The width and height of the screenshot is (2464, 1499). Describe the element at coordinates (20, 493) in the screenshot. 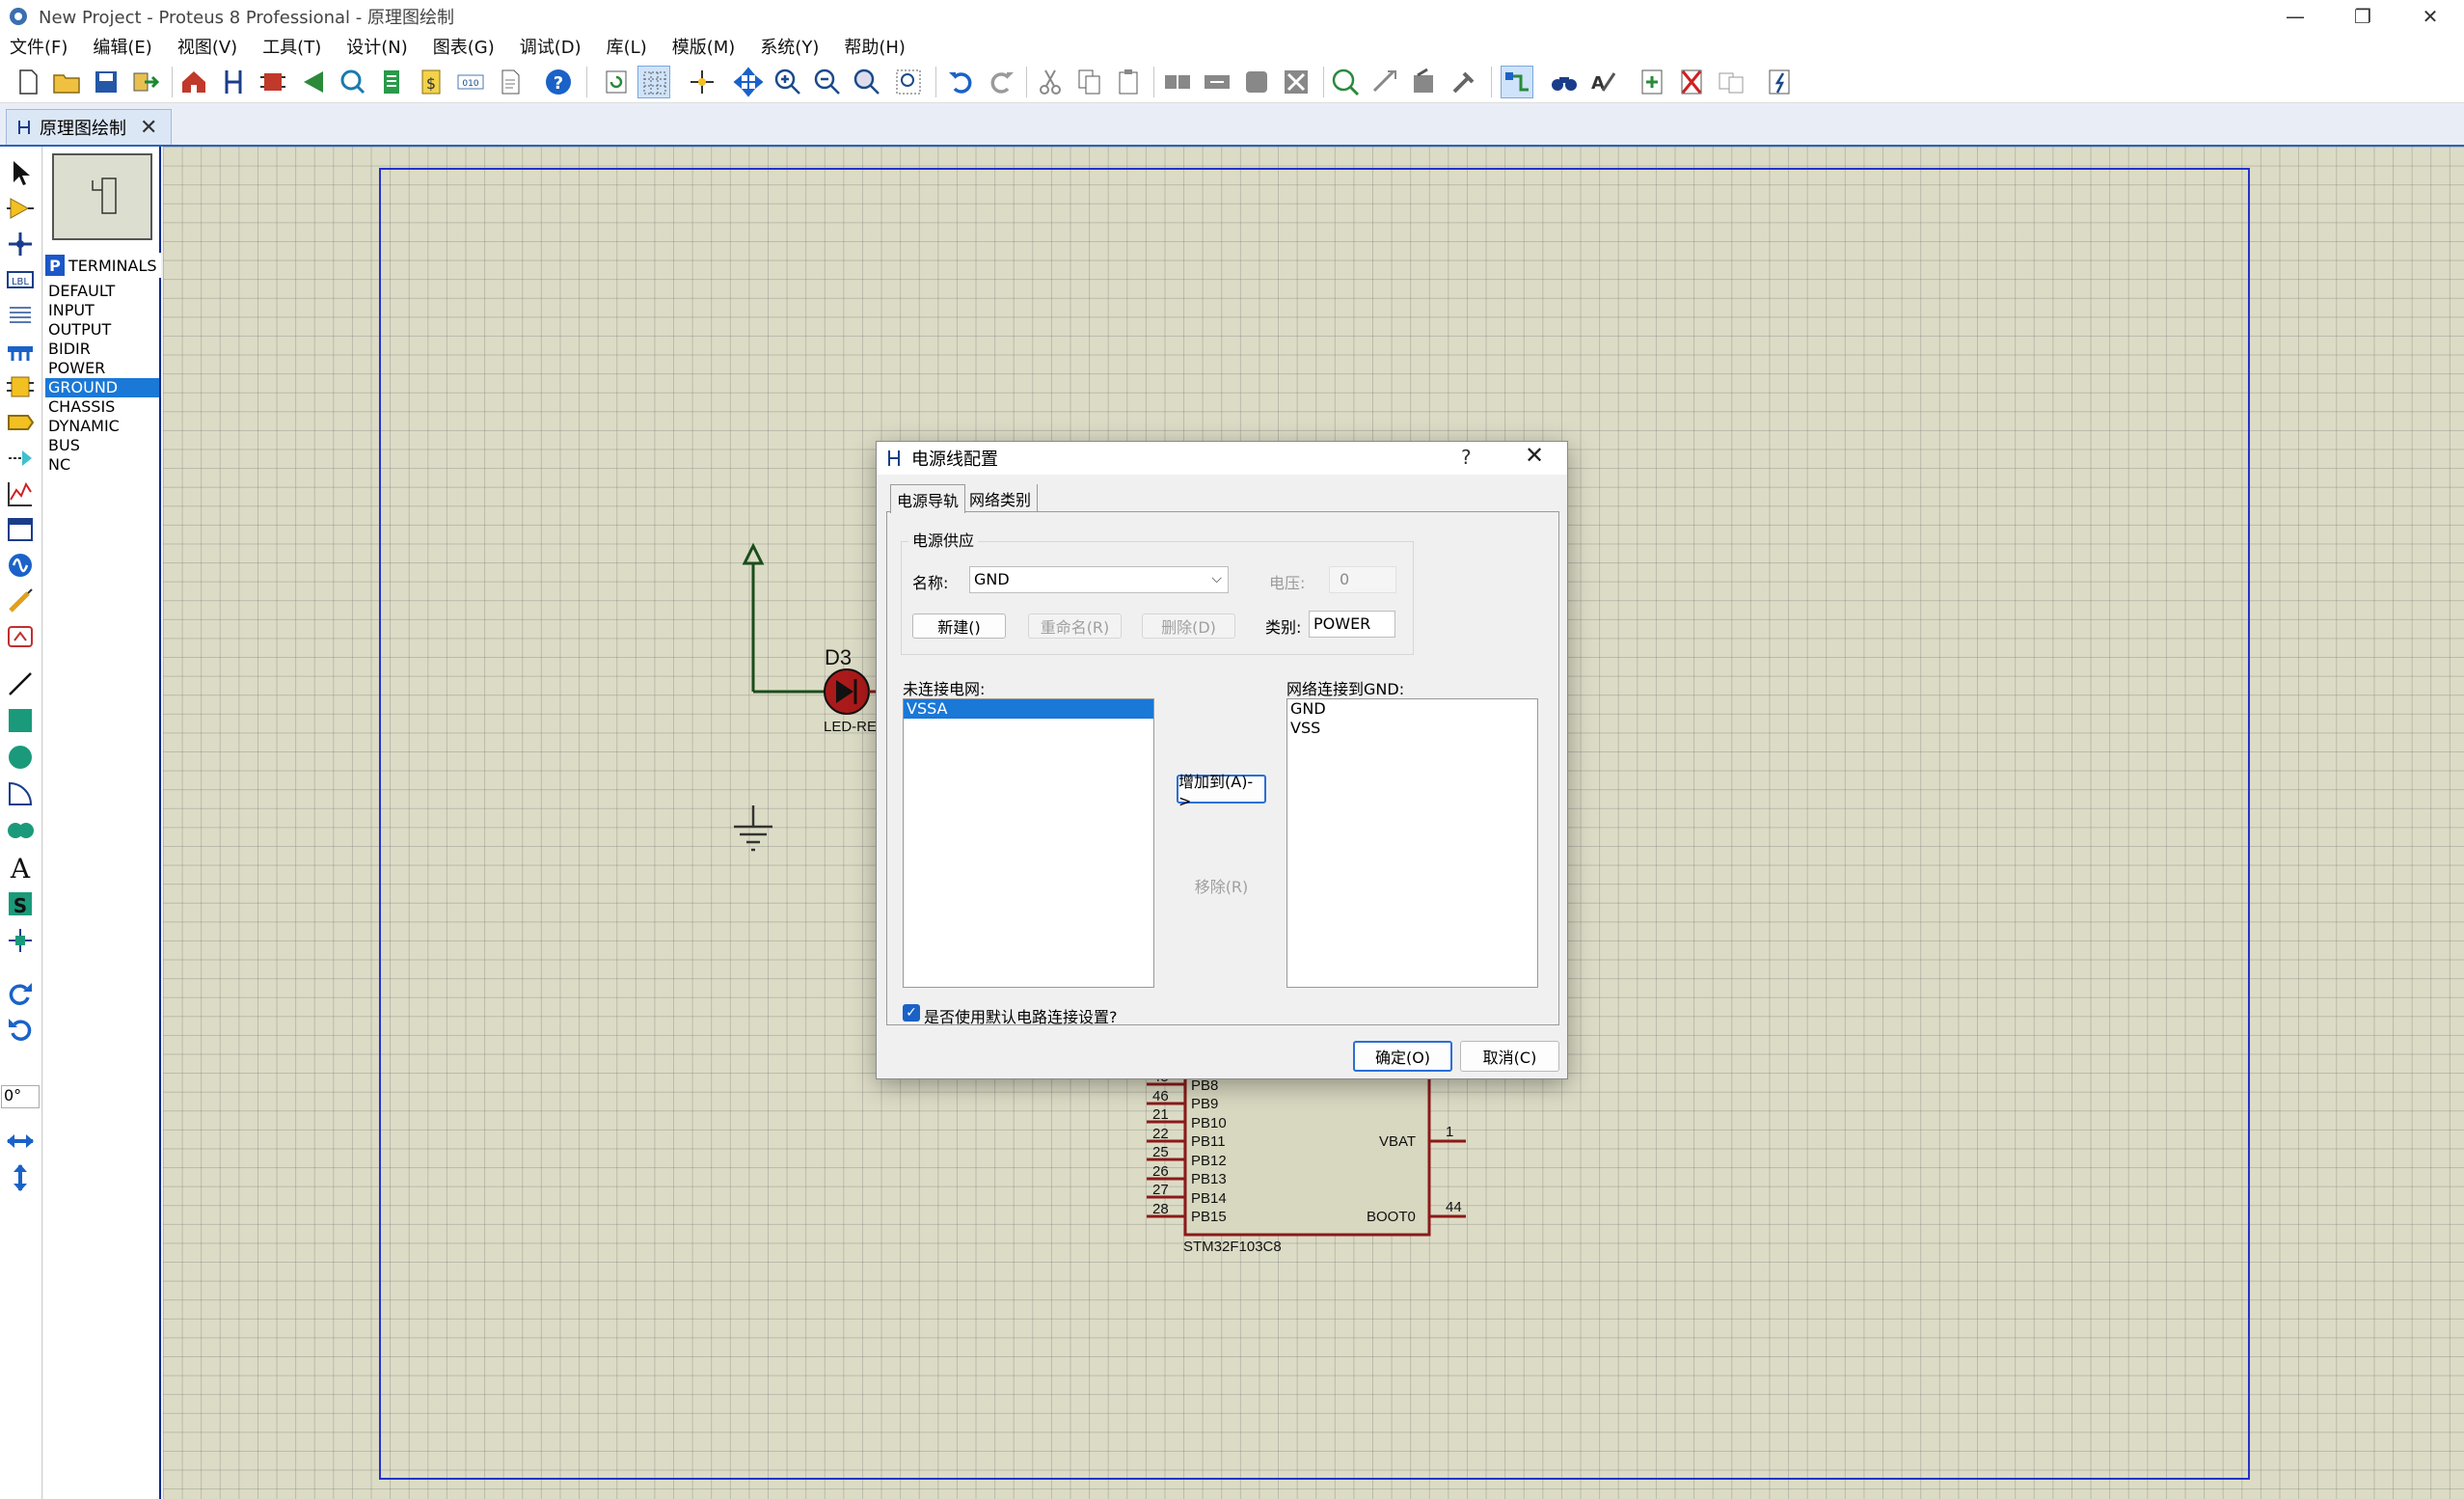

I see `graph-mode-icon` at that location.